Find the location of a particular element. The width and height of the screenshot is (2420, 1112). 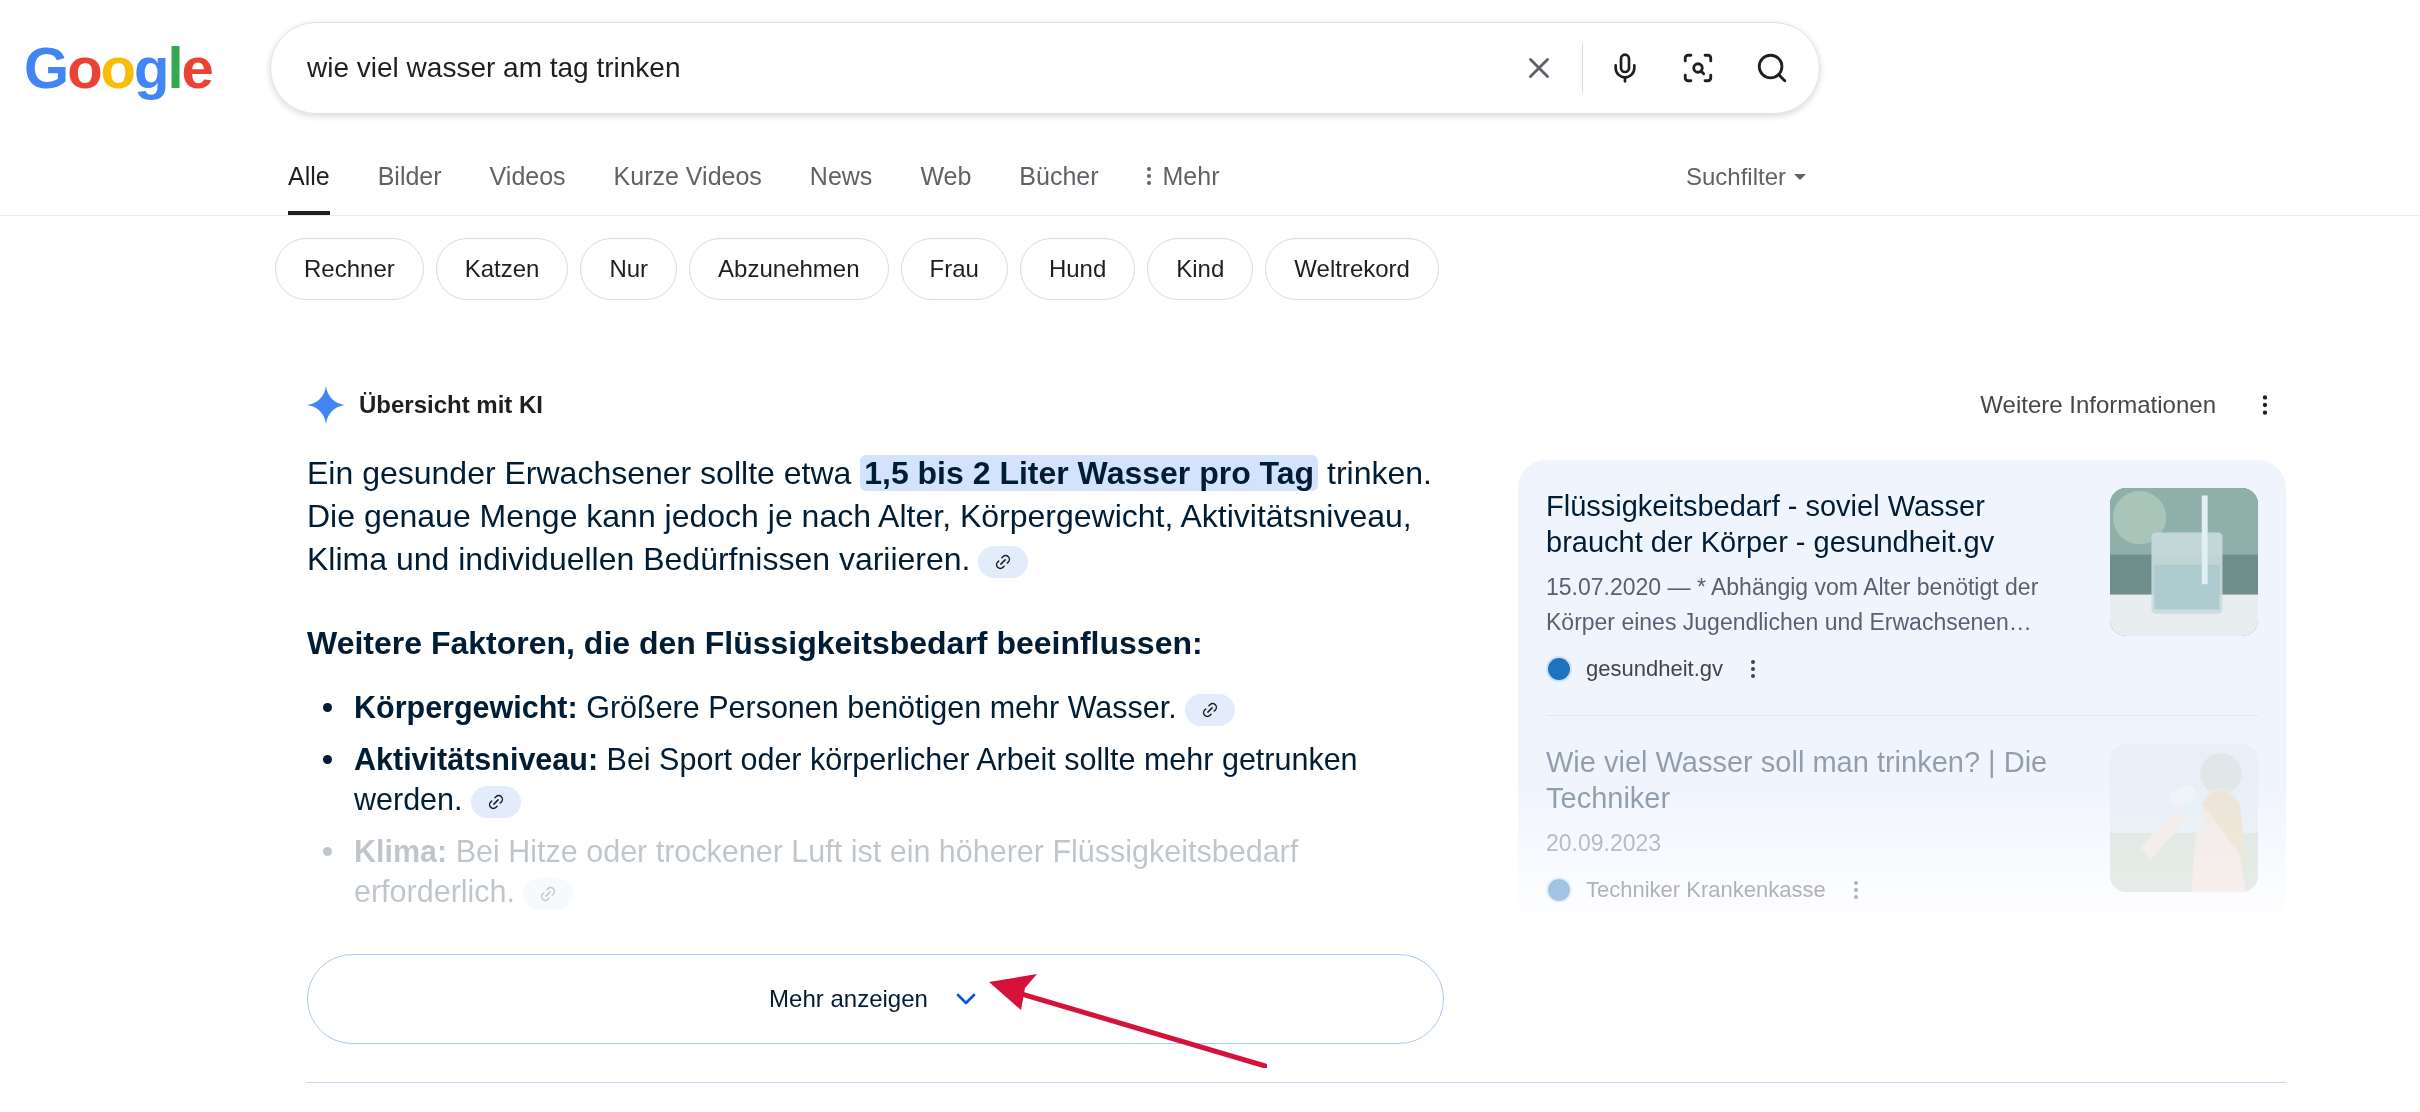

tab: Videos is located at coordinates (527, 186).